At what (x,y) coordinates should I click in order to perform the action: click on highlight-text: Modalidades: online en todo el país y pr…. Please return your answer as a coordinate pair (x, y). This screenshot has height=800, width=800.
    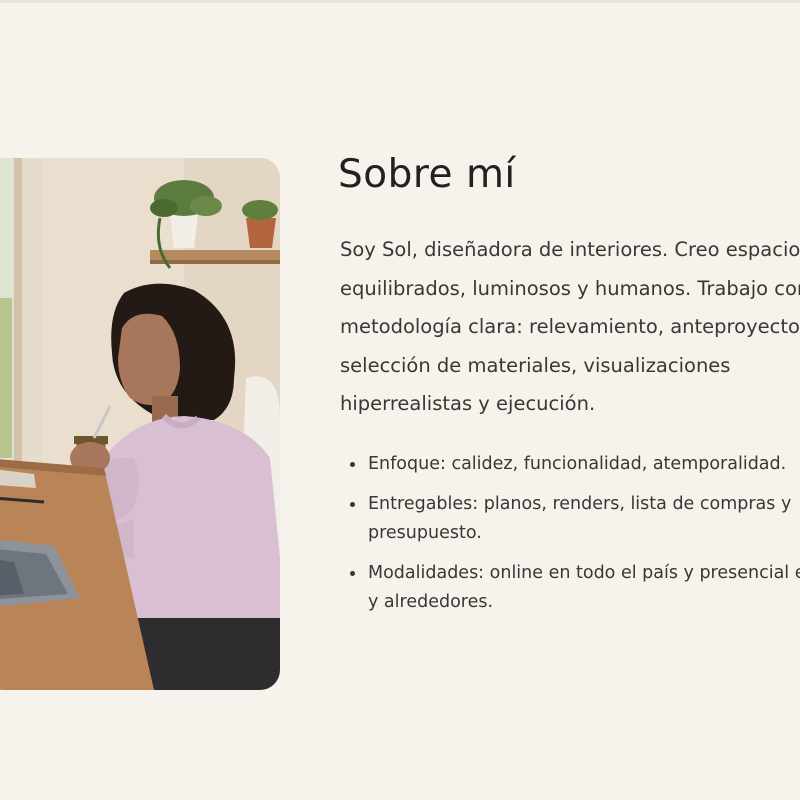
    Looking at the image, I should click on (584, 587).